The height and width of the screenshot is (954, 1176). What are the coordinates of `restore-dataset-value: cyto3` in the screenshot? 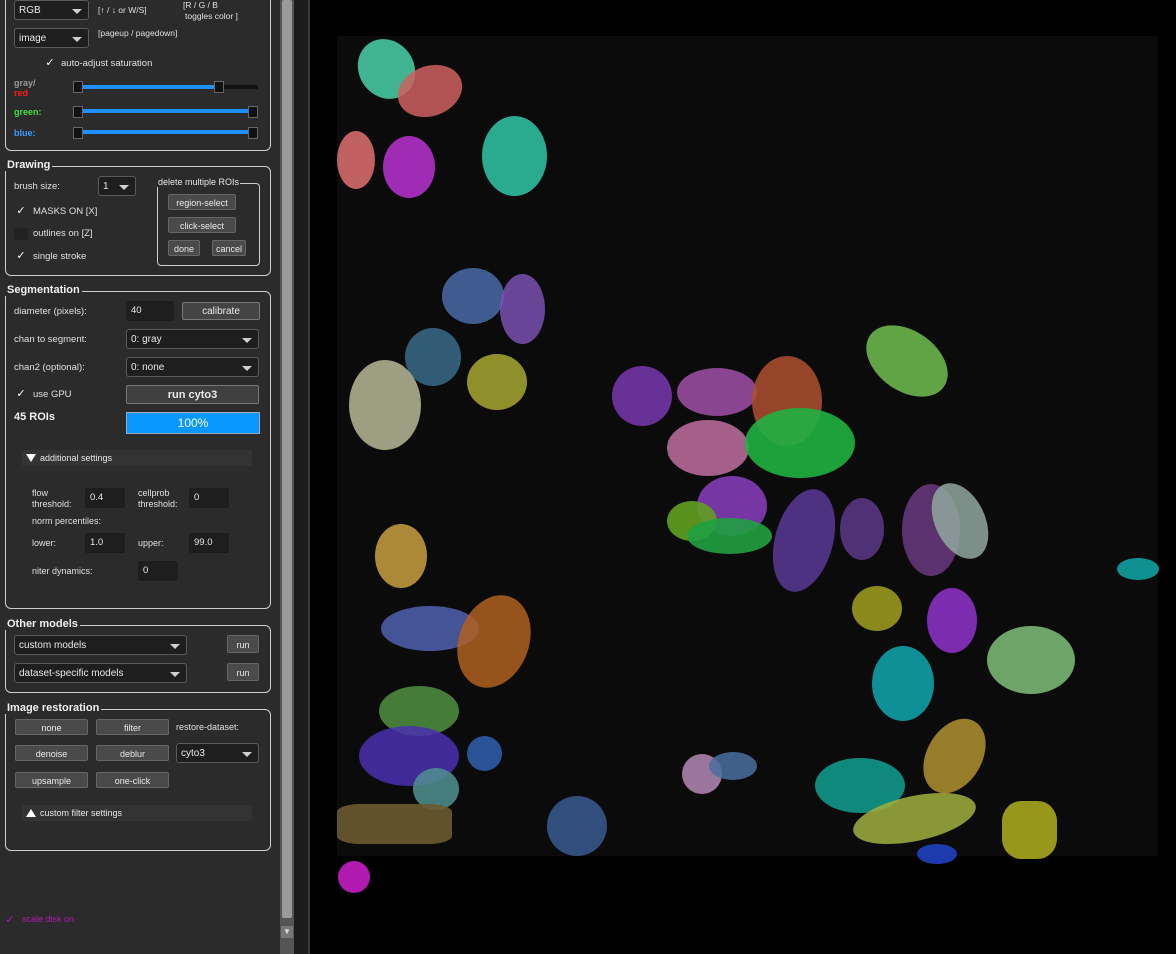 It's located at (193, 753).